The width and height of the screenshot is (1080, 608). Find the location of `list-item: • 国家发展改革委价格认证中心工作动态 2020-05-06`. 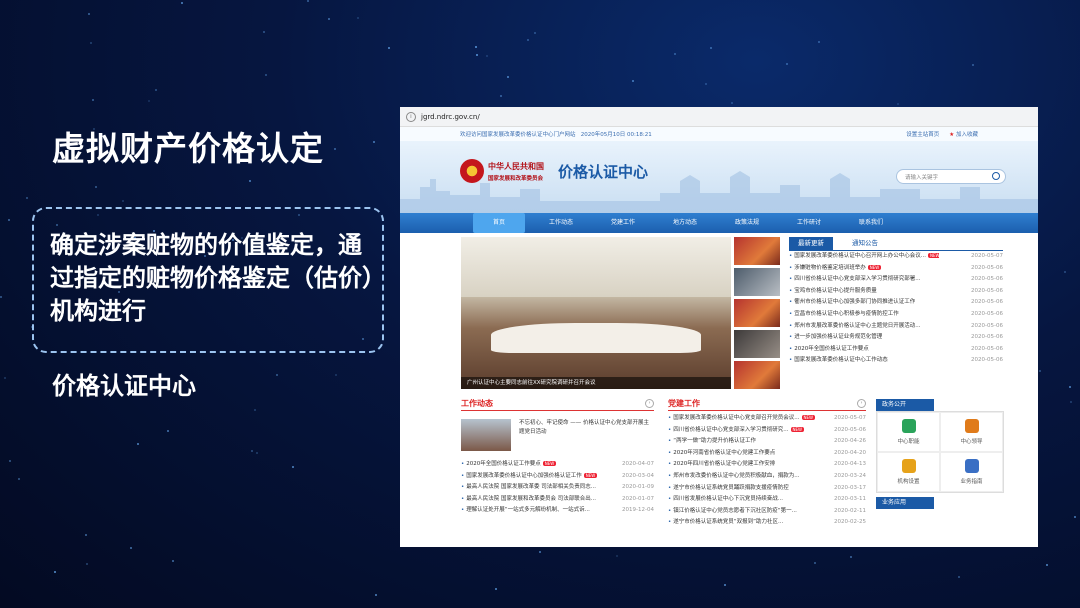

list-item: • 国家发展改革委价格认证中心工作动态 2020-05-06 is located at coordinates (896, 361).